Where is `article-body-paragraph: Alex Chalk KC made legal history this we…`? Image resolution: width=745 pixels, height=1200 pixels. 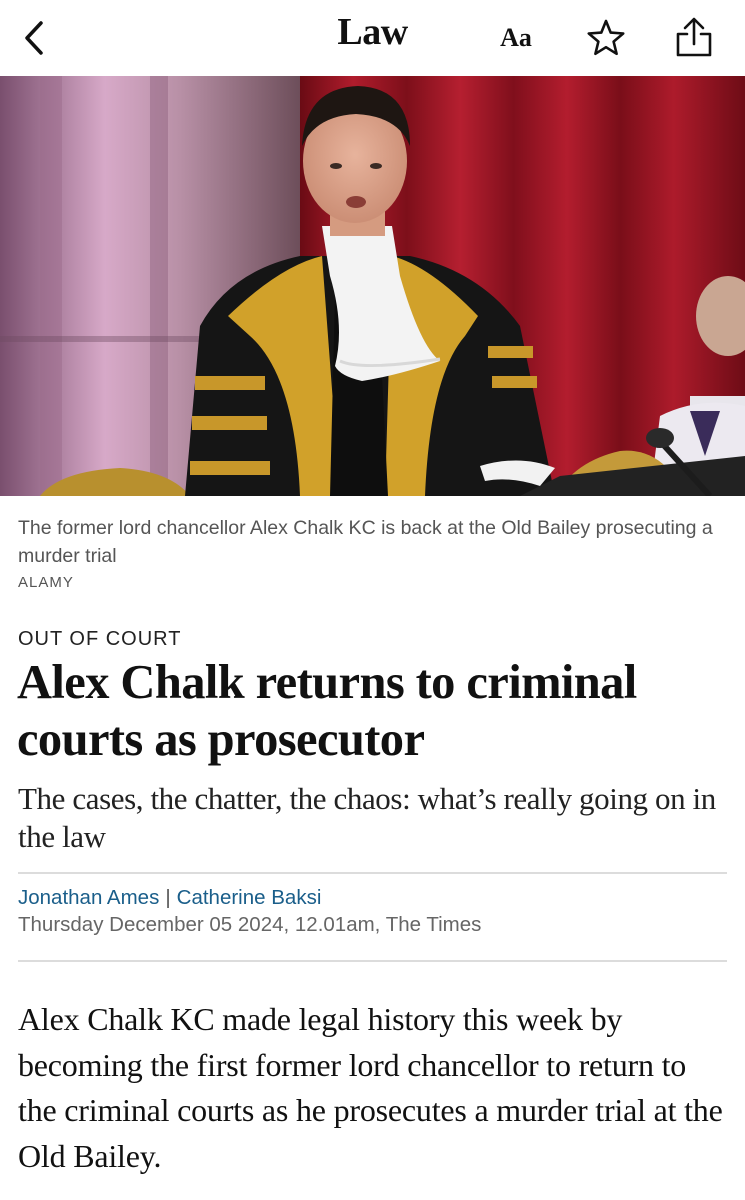 article-body-paragraph: Alex Chalk KC made legal history this we… is located at coordinates (370, 1087).